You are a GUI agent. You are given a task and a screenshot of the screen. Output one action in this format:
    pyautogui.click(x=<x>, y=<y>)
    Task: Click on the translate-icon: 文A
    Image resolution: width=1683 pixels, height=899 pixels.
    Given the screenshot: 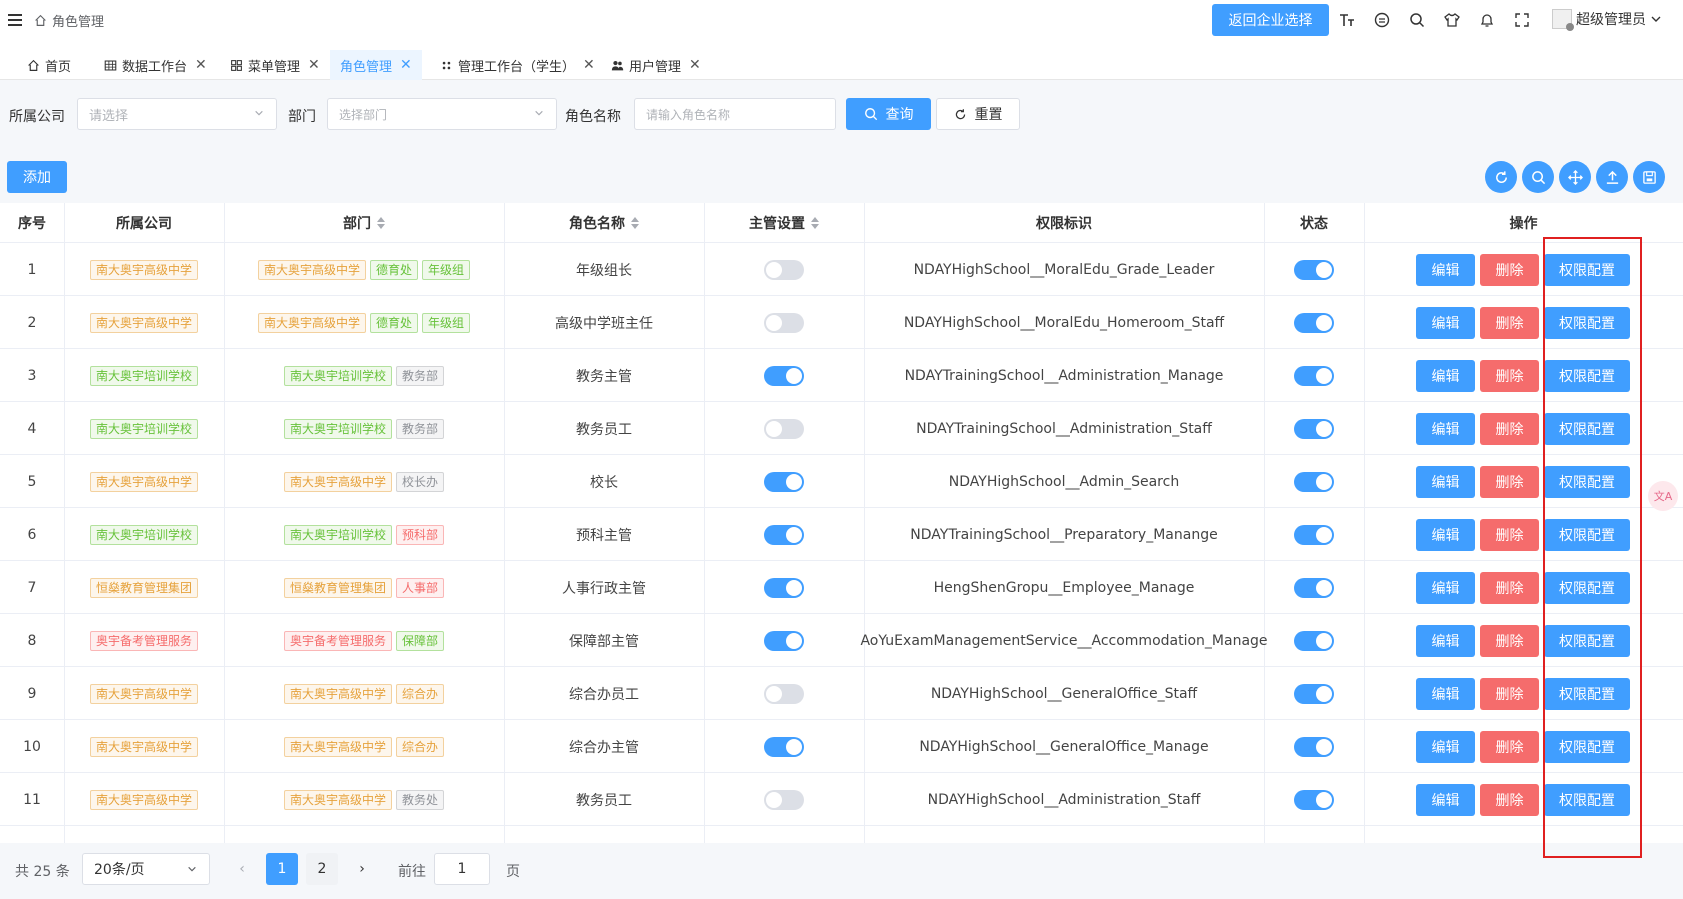 What is the action you would take?
    pyautogui.click(x=1663, y=496)
    